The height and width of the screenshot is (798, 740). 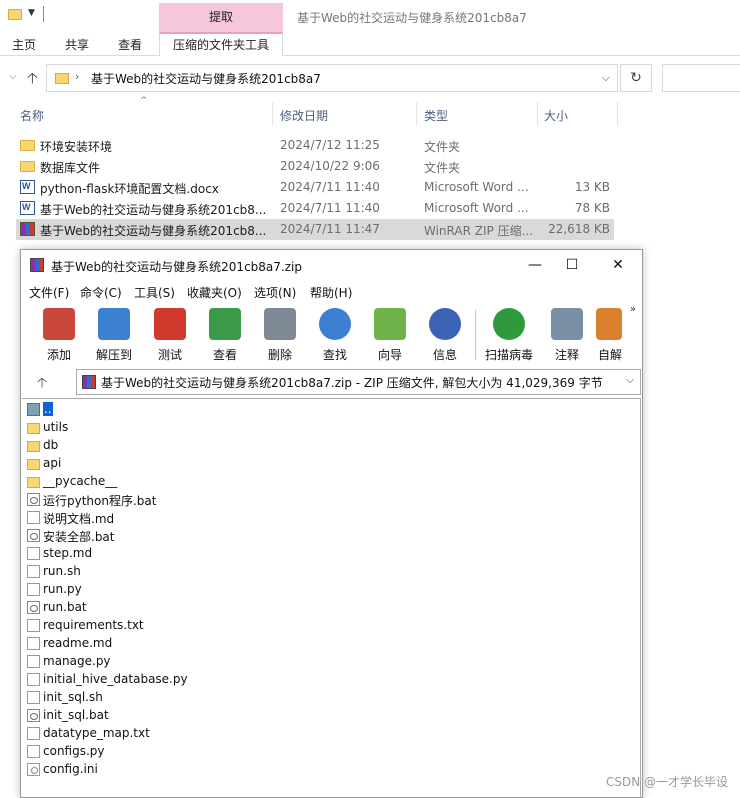 I want to click on column-headers: ^ 名称 修改日期 类型 大小, so click(x=370, y=112).